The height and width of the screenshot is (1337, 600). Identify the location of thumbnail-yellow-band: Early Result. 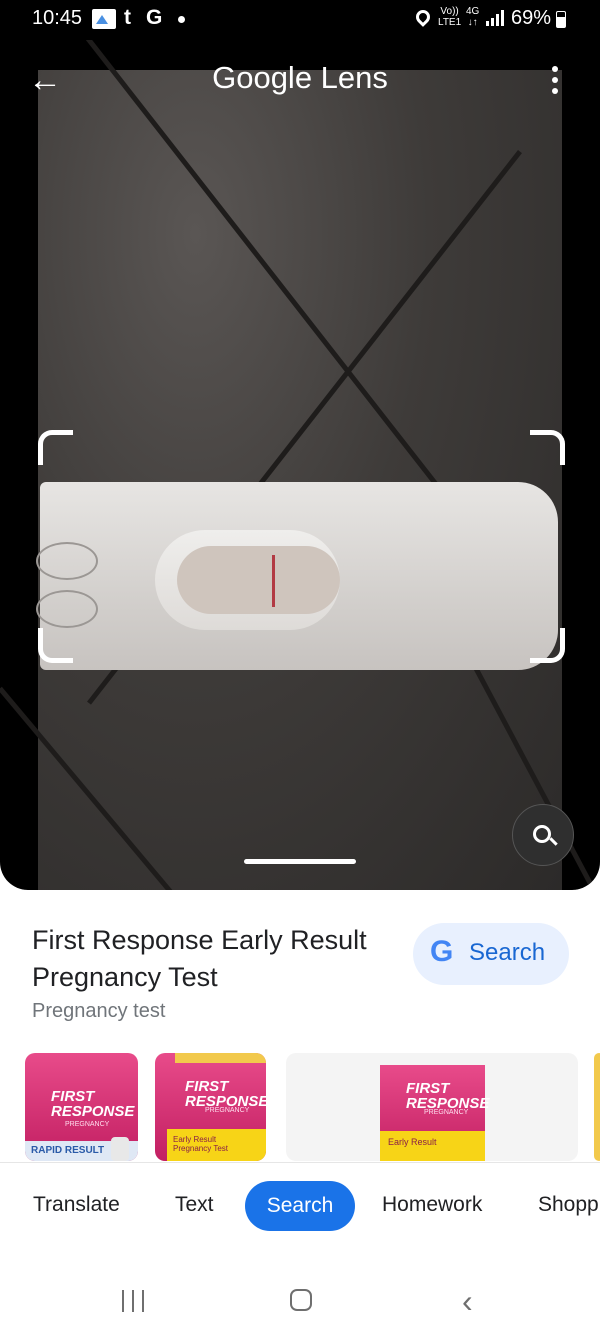
(432, 1146).